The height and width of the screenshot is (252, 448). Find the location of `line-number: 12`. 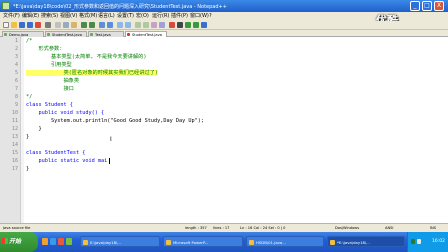

line-number: 12 is located at coordinates (14, 129).